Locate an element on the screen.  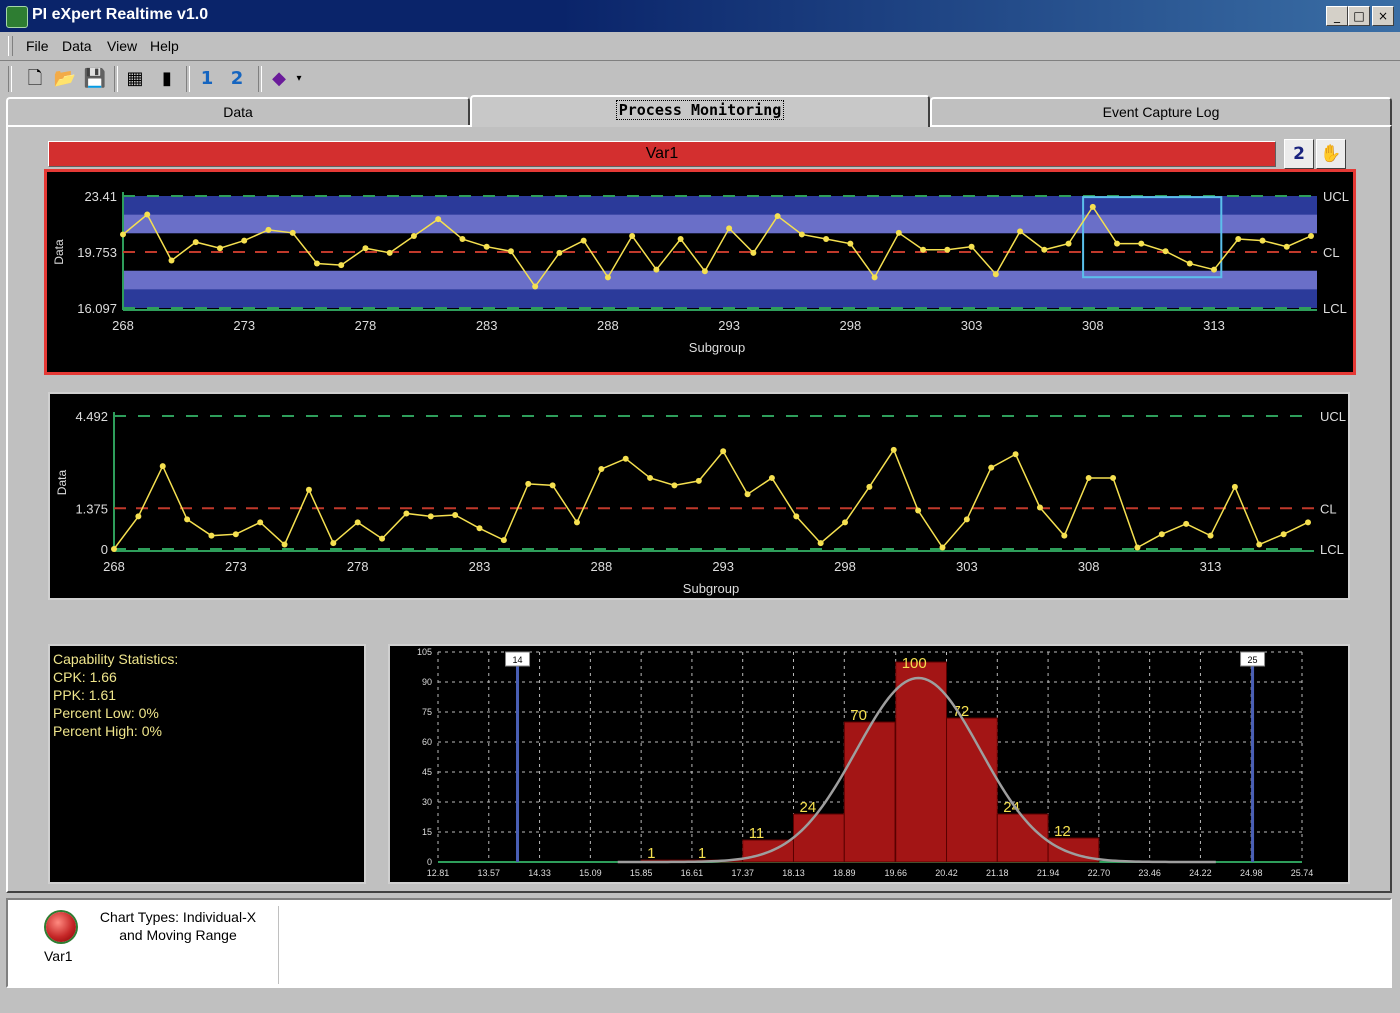
menu-help: Help is located at coordinates (164, 46).